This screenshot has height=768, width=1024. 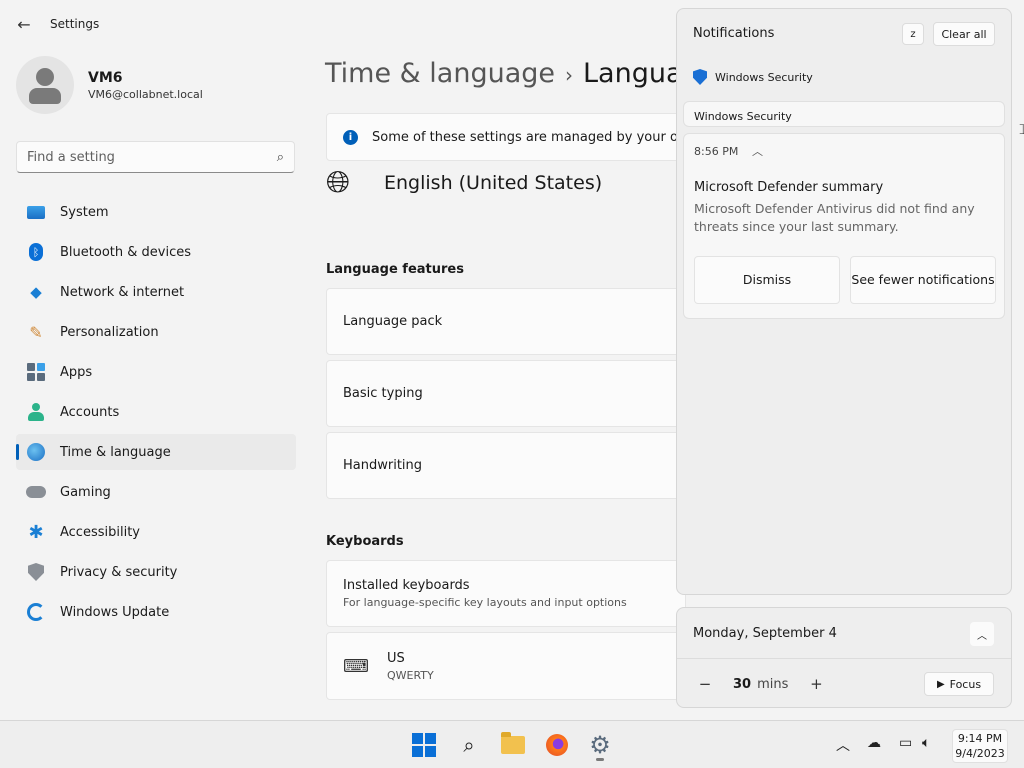 I want to click on wifi-icon: ◆, so click(x=36, y=292).